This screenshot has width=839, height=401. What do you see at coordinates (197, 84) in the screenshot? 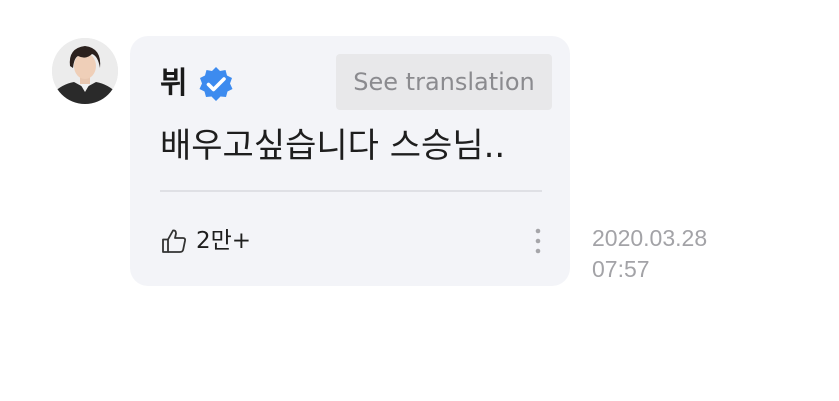
I see `author-row: 뷔` at bounding box center [197, 84].